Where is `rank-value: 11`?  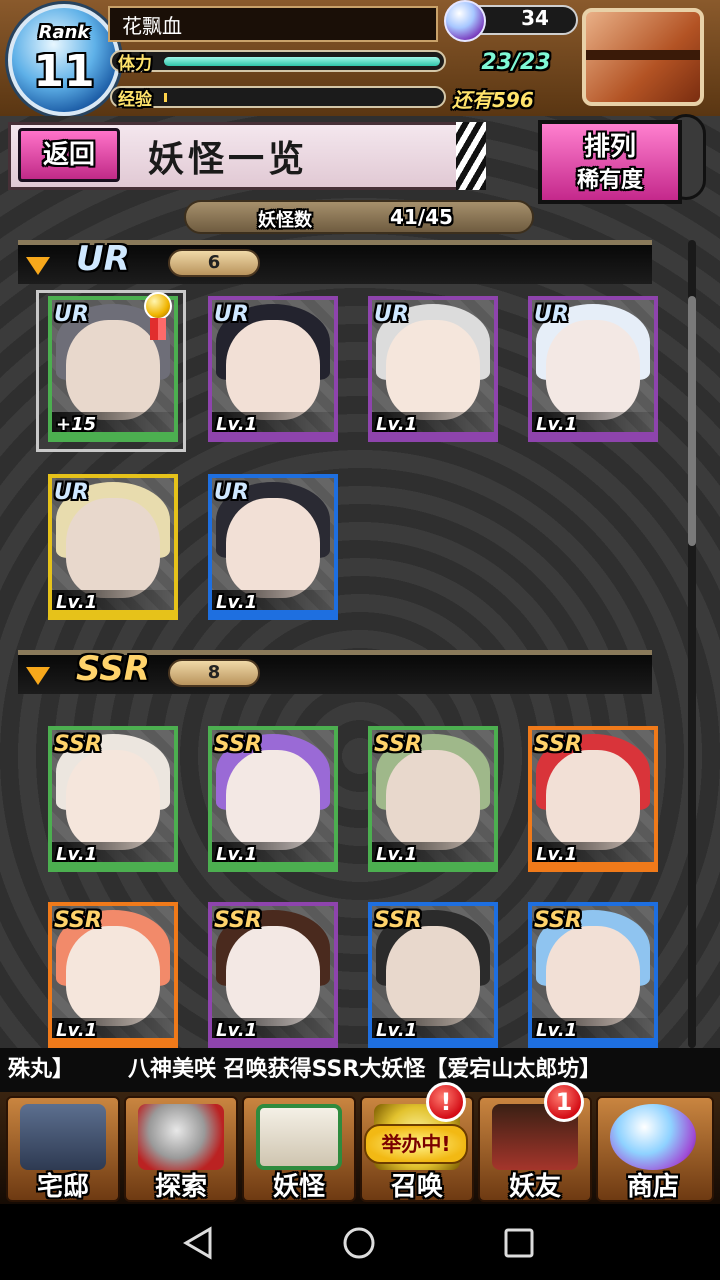 rank-value: 11 is located at coordinates (64, 71).